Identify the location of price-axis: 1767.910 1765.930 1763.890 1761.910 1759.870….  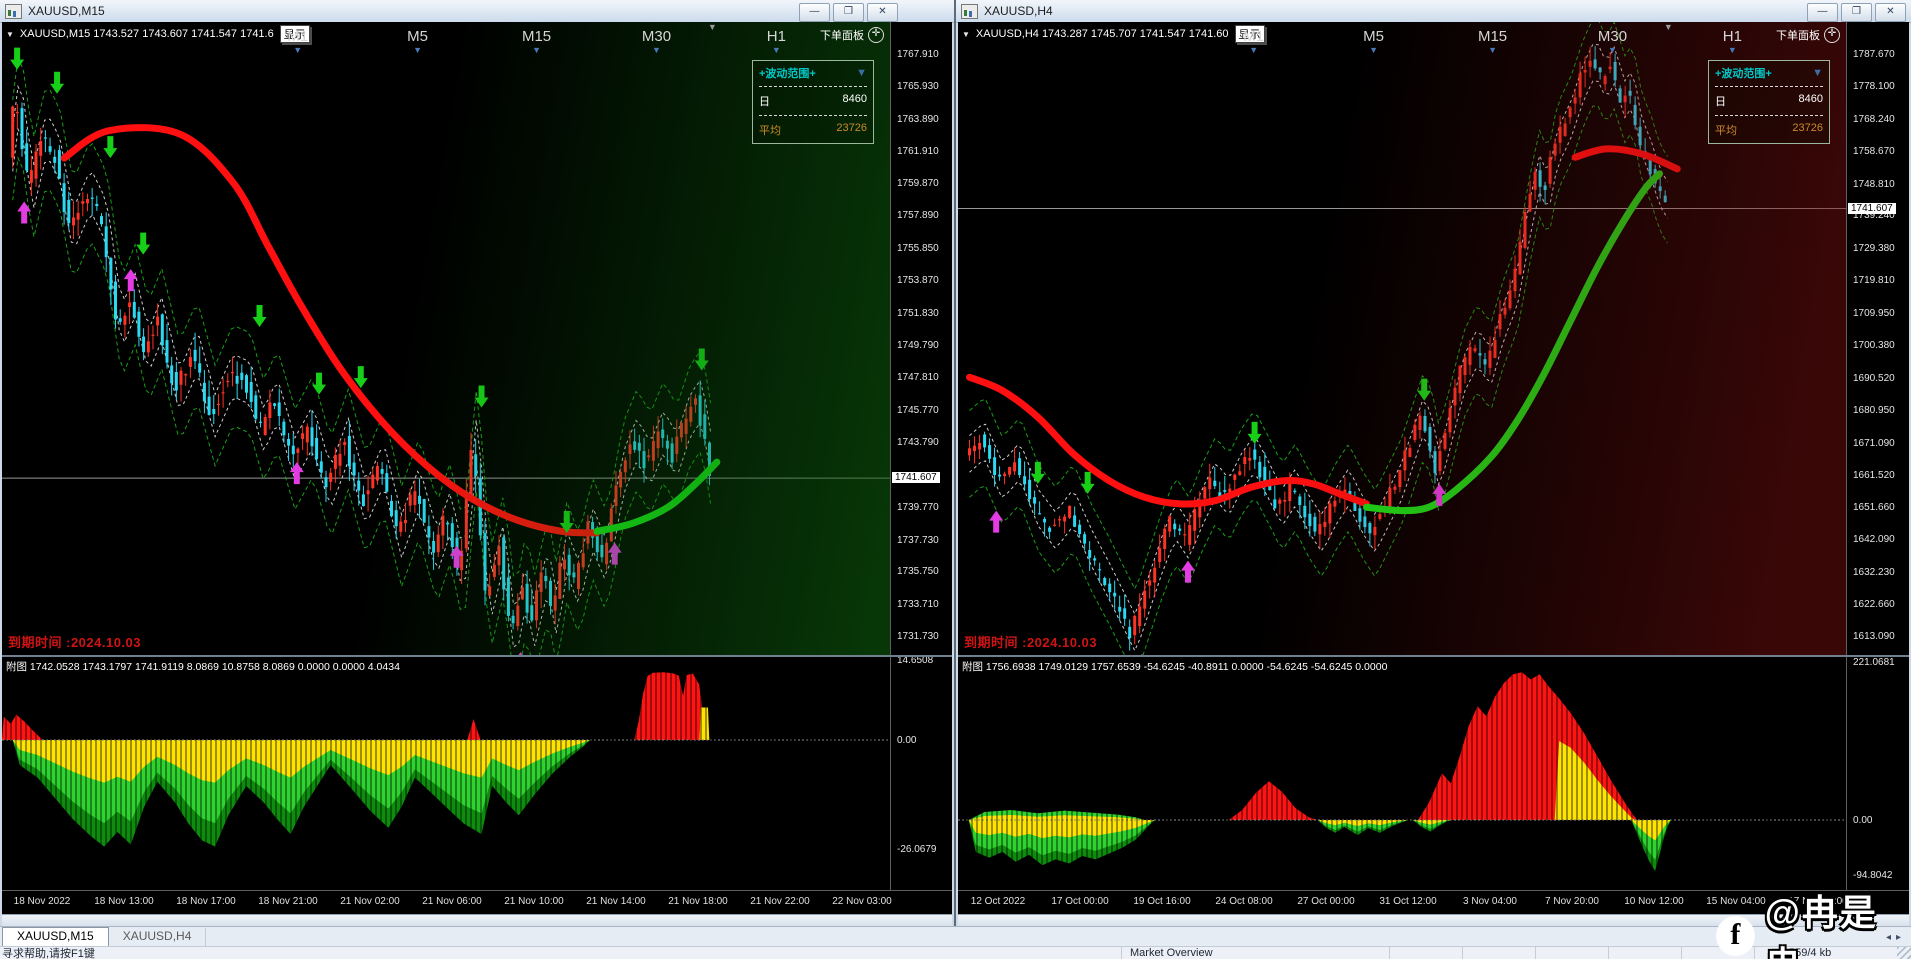
(921, 468).